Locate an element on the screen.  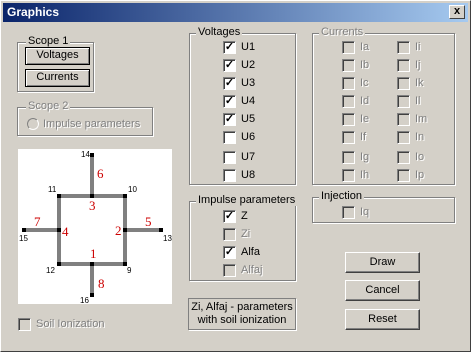
impulse-zi-checkbox-box is located at coordinates (229, 234).